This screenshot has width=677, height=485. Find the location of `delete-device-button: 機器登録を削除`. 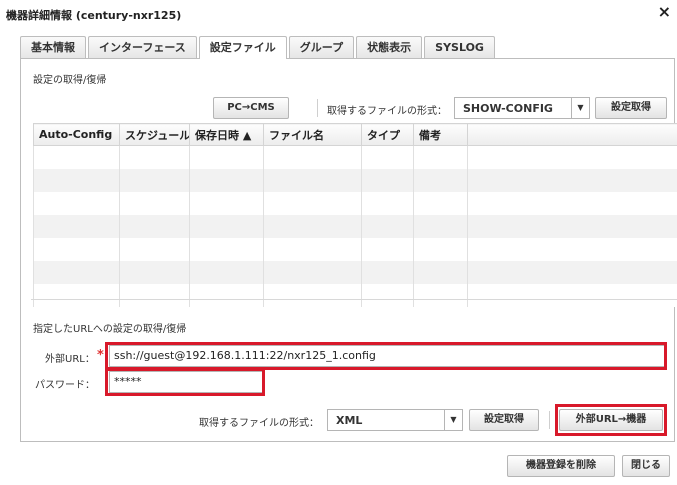

delete-device-button: 機器登録を削除 is located at coordinates (561, 466).